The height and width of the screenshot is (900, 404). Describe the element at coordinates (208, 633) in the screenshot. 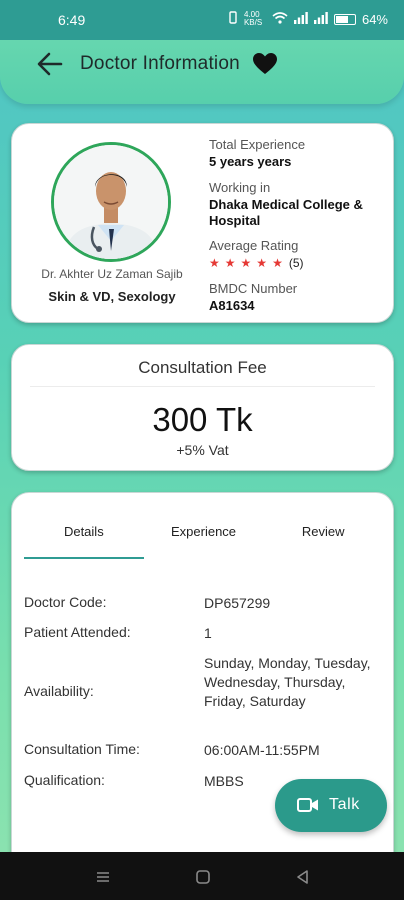

I see `detail-value: 1` at that location.